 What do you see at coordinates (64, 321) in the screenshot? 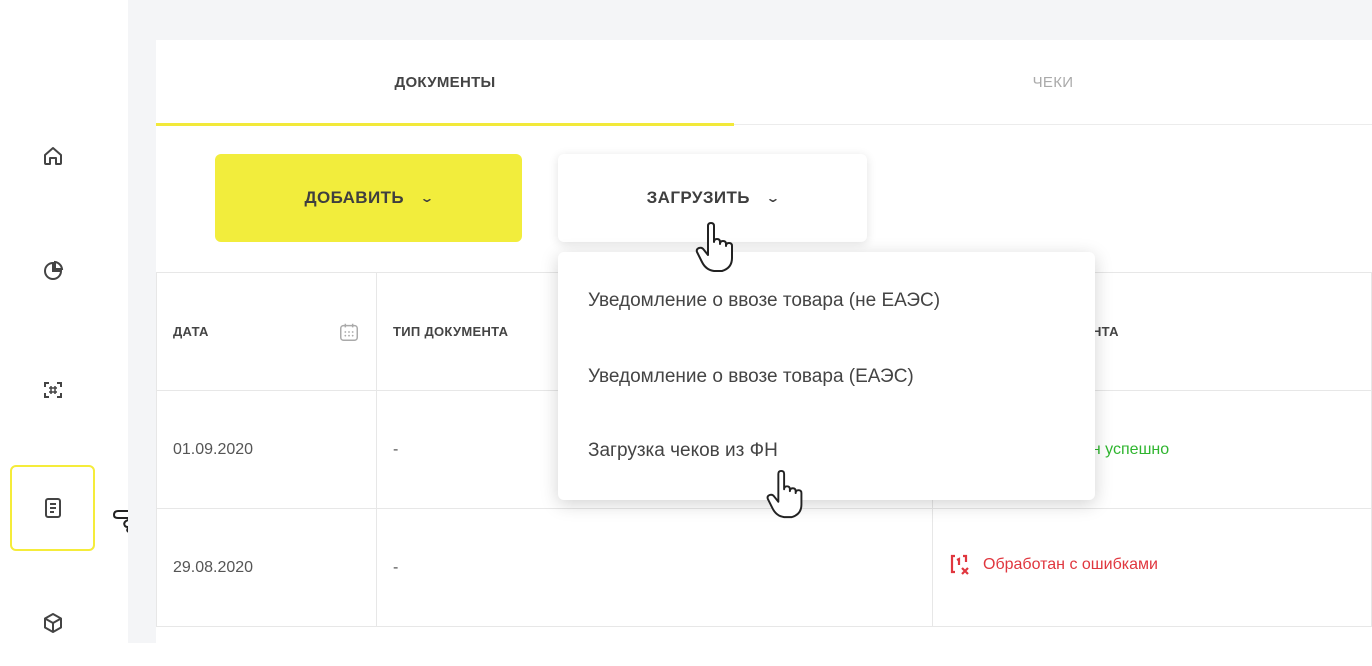
I see `sidebar` at bounding box center [64, 321].